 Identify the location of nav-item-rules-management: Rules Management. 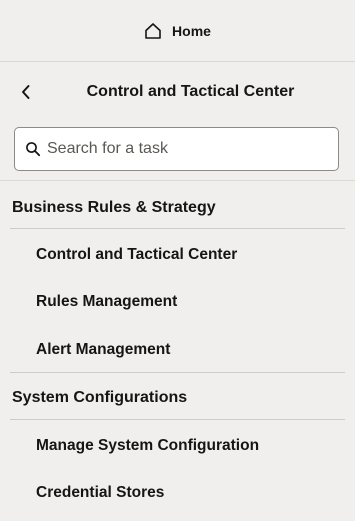
(177, 302).